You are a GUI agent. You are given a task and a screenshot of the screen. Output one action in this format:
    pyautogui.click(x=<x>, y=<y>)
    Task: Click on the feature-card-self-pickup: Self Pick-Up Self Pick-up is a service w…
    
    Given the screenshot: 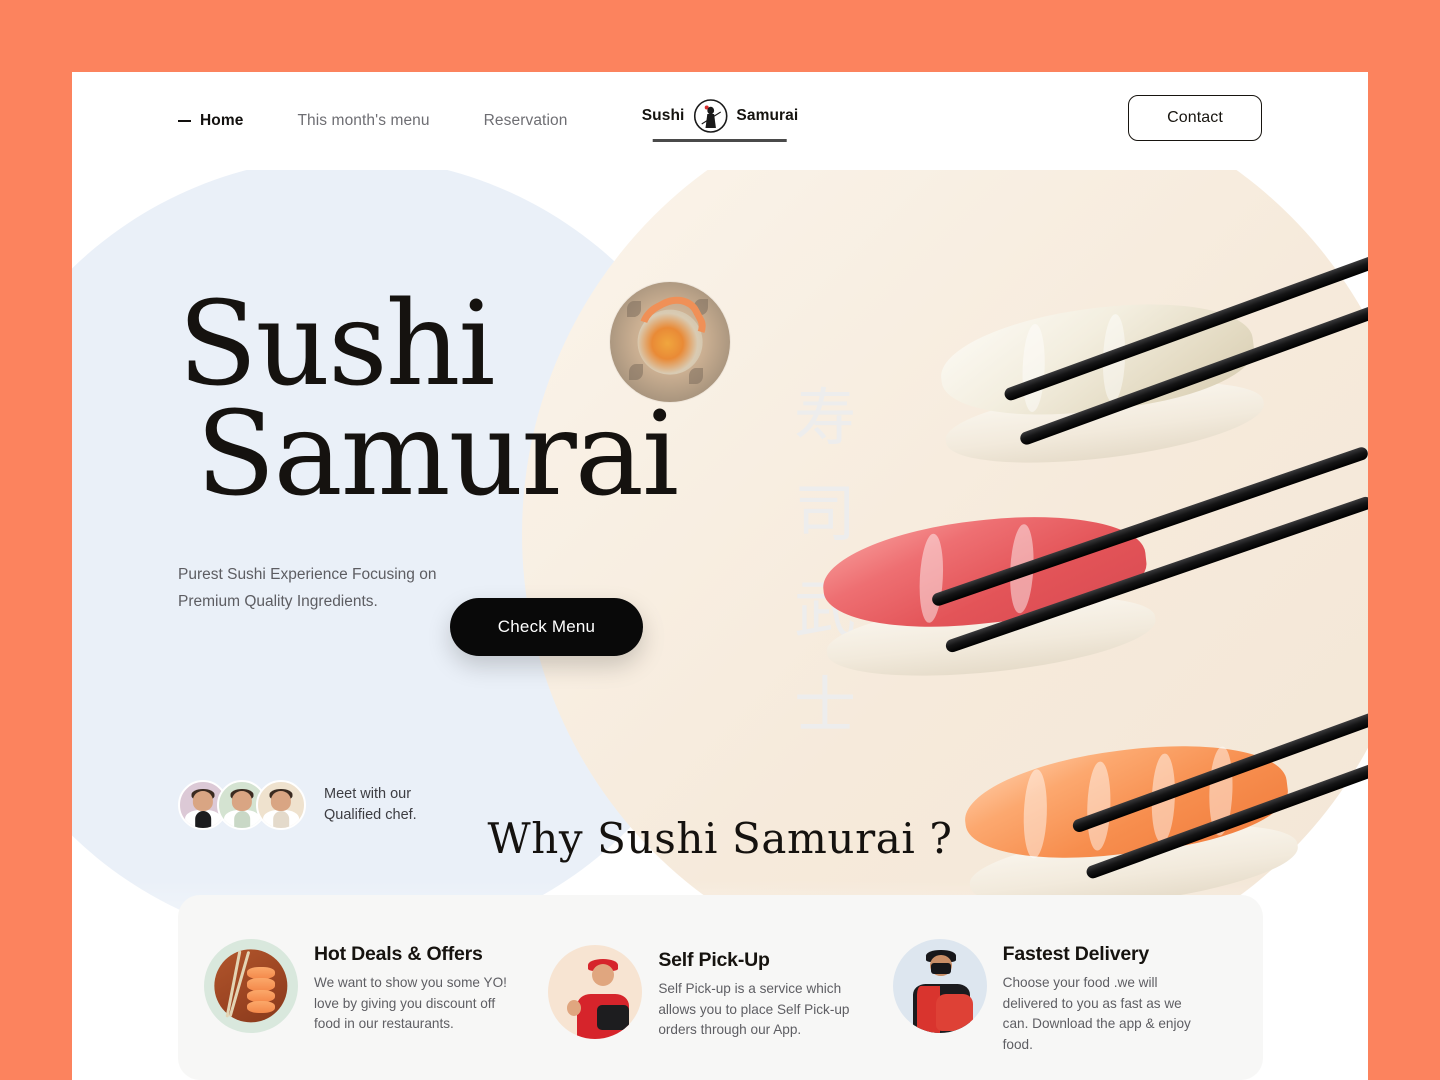 What is the action you would take?
    pyautogui.click(x=720, y=989)
    